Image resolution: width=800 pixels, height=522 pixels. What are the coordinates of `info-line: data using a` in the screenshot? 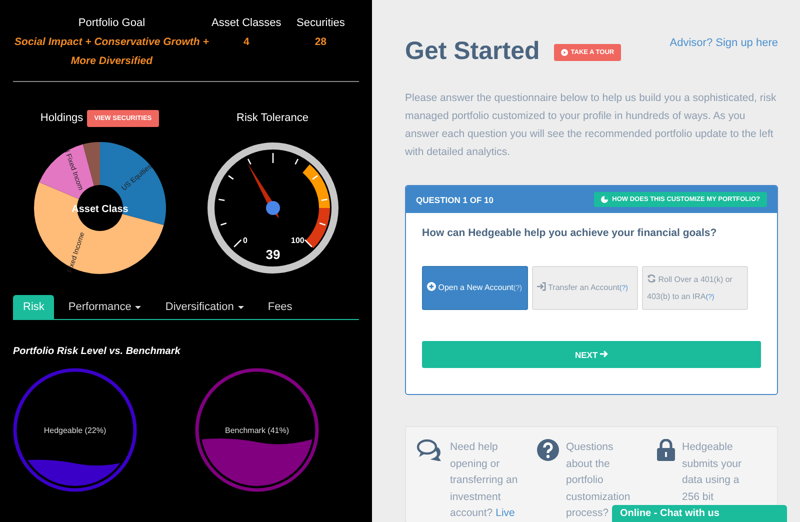 It's located at (711, 480).